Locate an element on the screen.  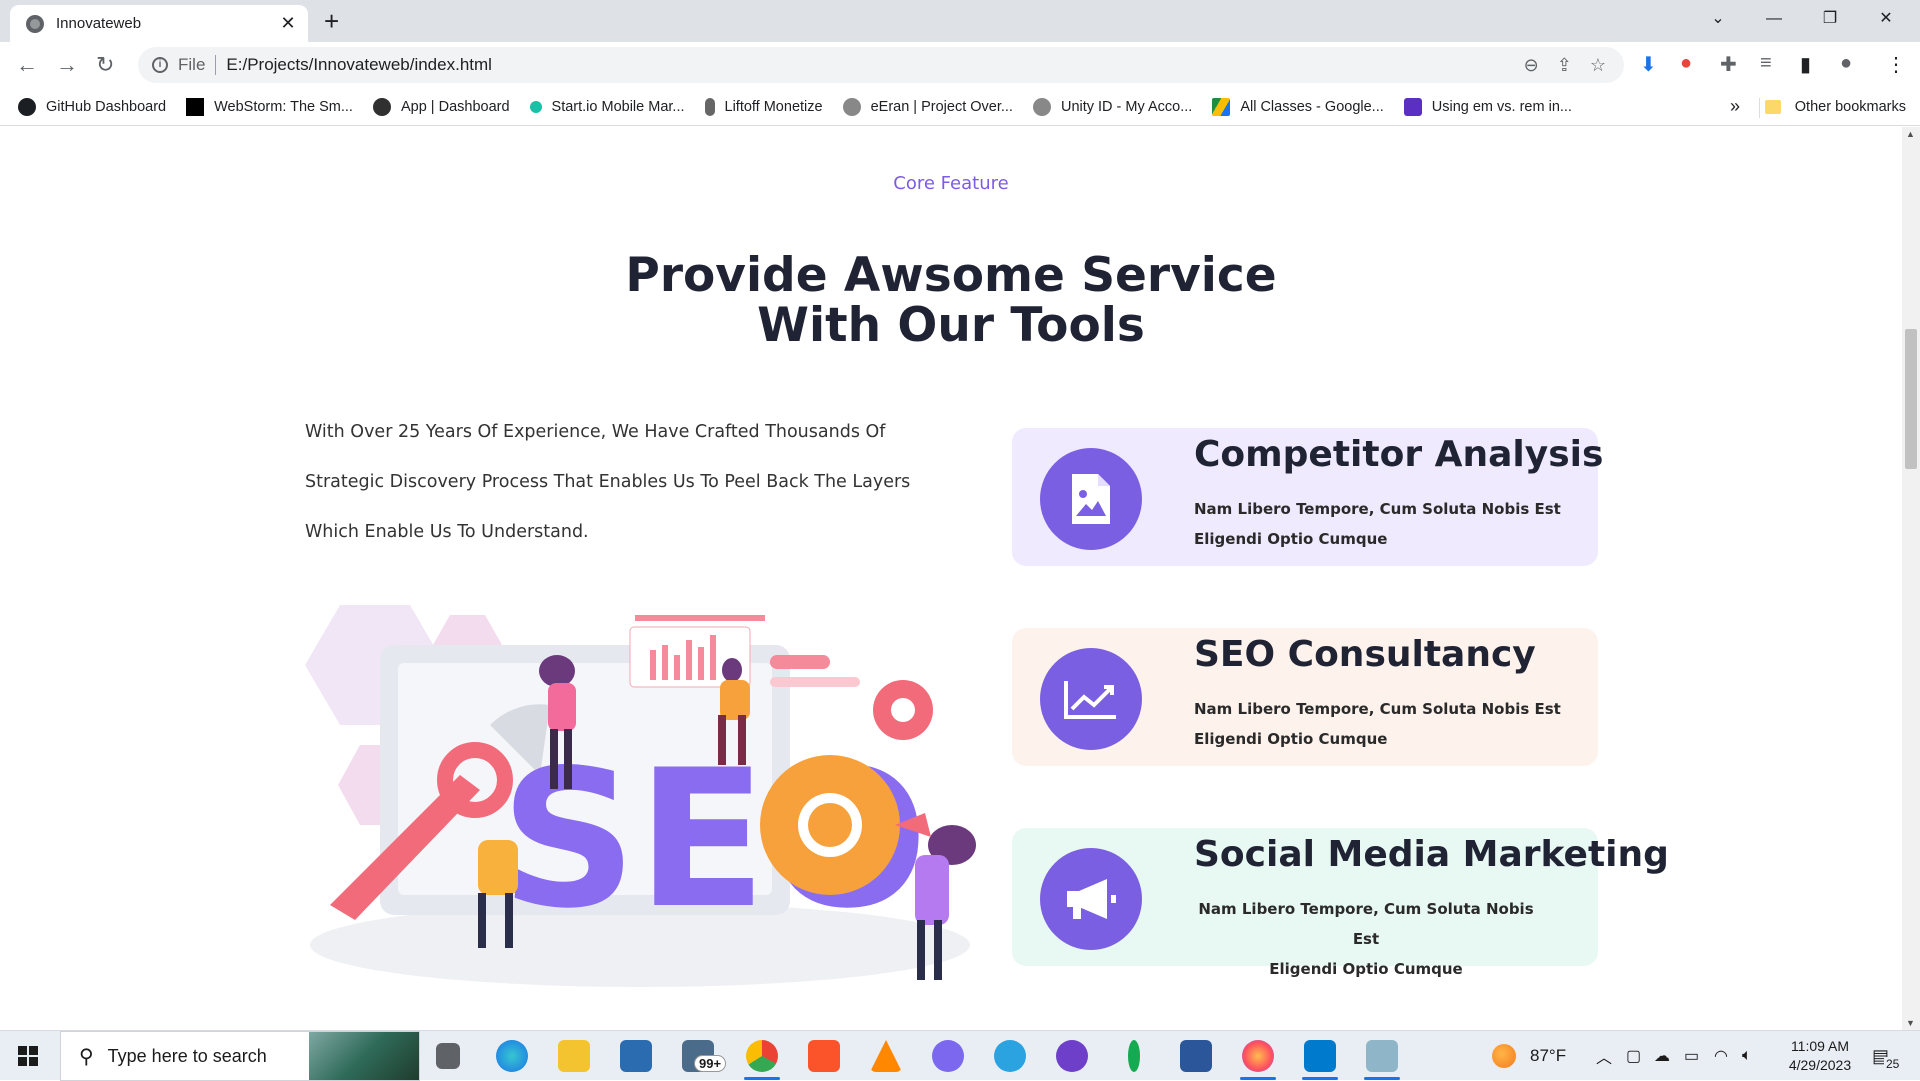
bookmark-item: GitHub Dashboard is located at coordinates (92, 106).